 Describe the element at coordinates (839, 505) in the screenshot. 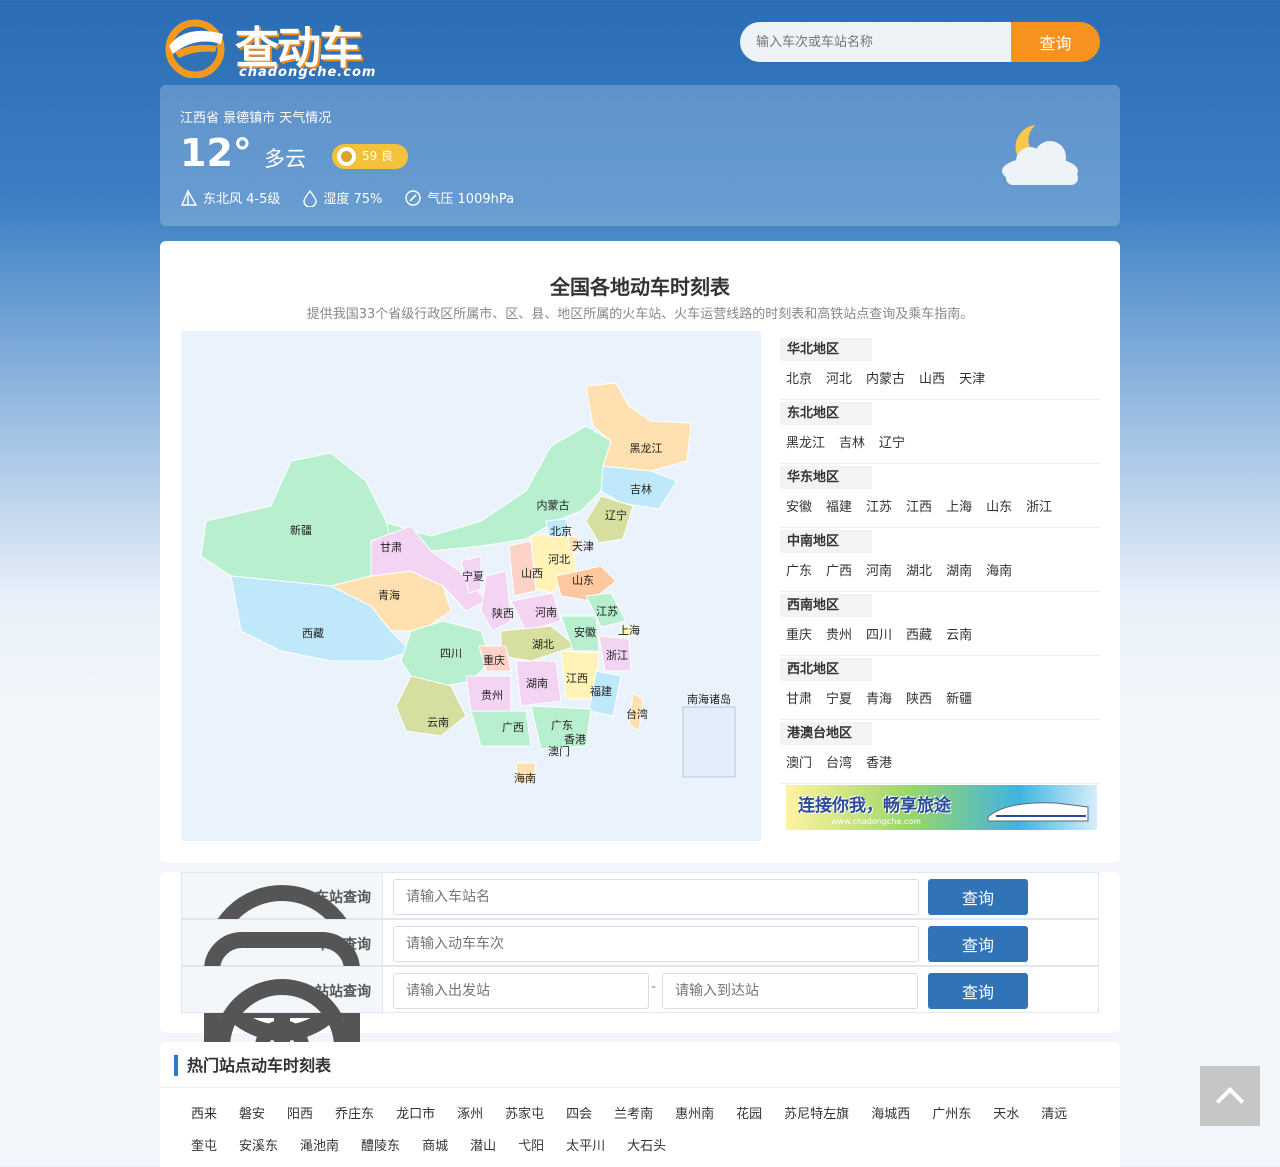

I see `province-link: 福建` at that location.